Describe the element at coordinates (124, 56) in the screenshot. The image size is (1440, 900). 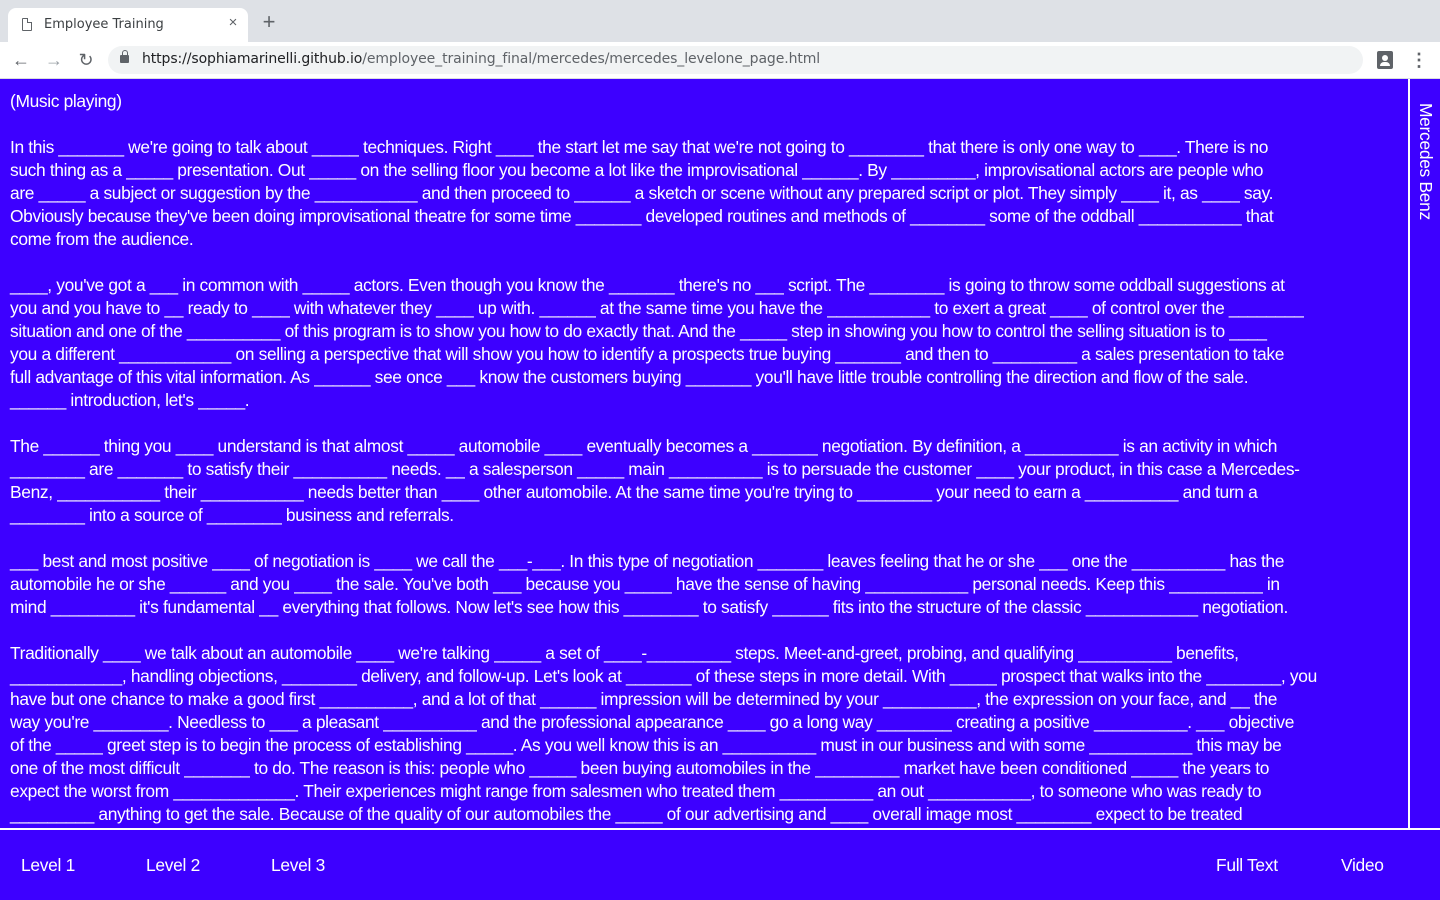
I see `lock-icon` at that location.